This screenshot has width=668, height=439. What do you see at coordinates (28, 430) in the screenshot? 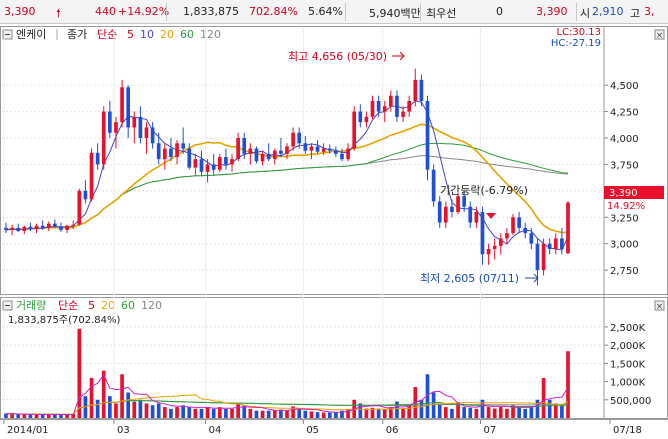
I see `x-tick-label: 2014/01` at bounding box center [28, 430].